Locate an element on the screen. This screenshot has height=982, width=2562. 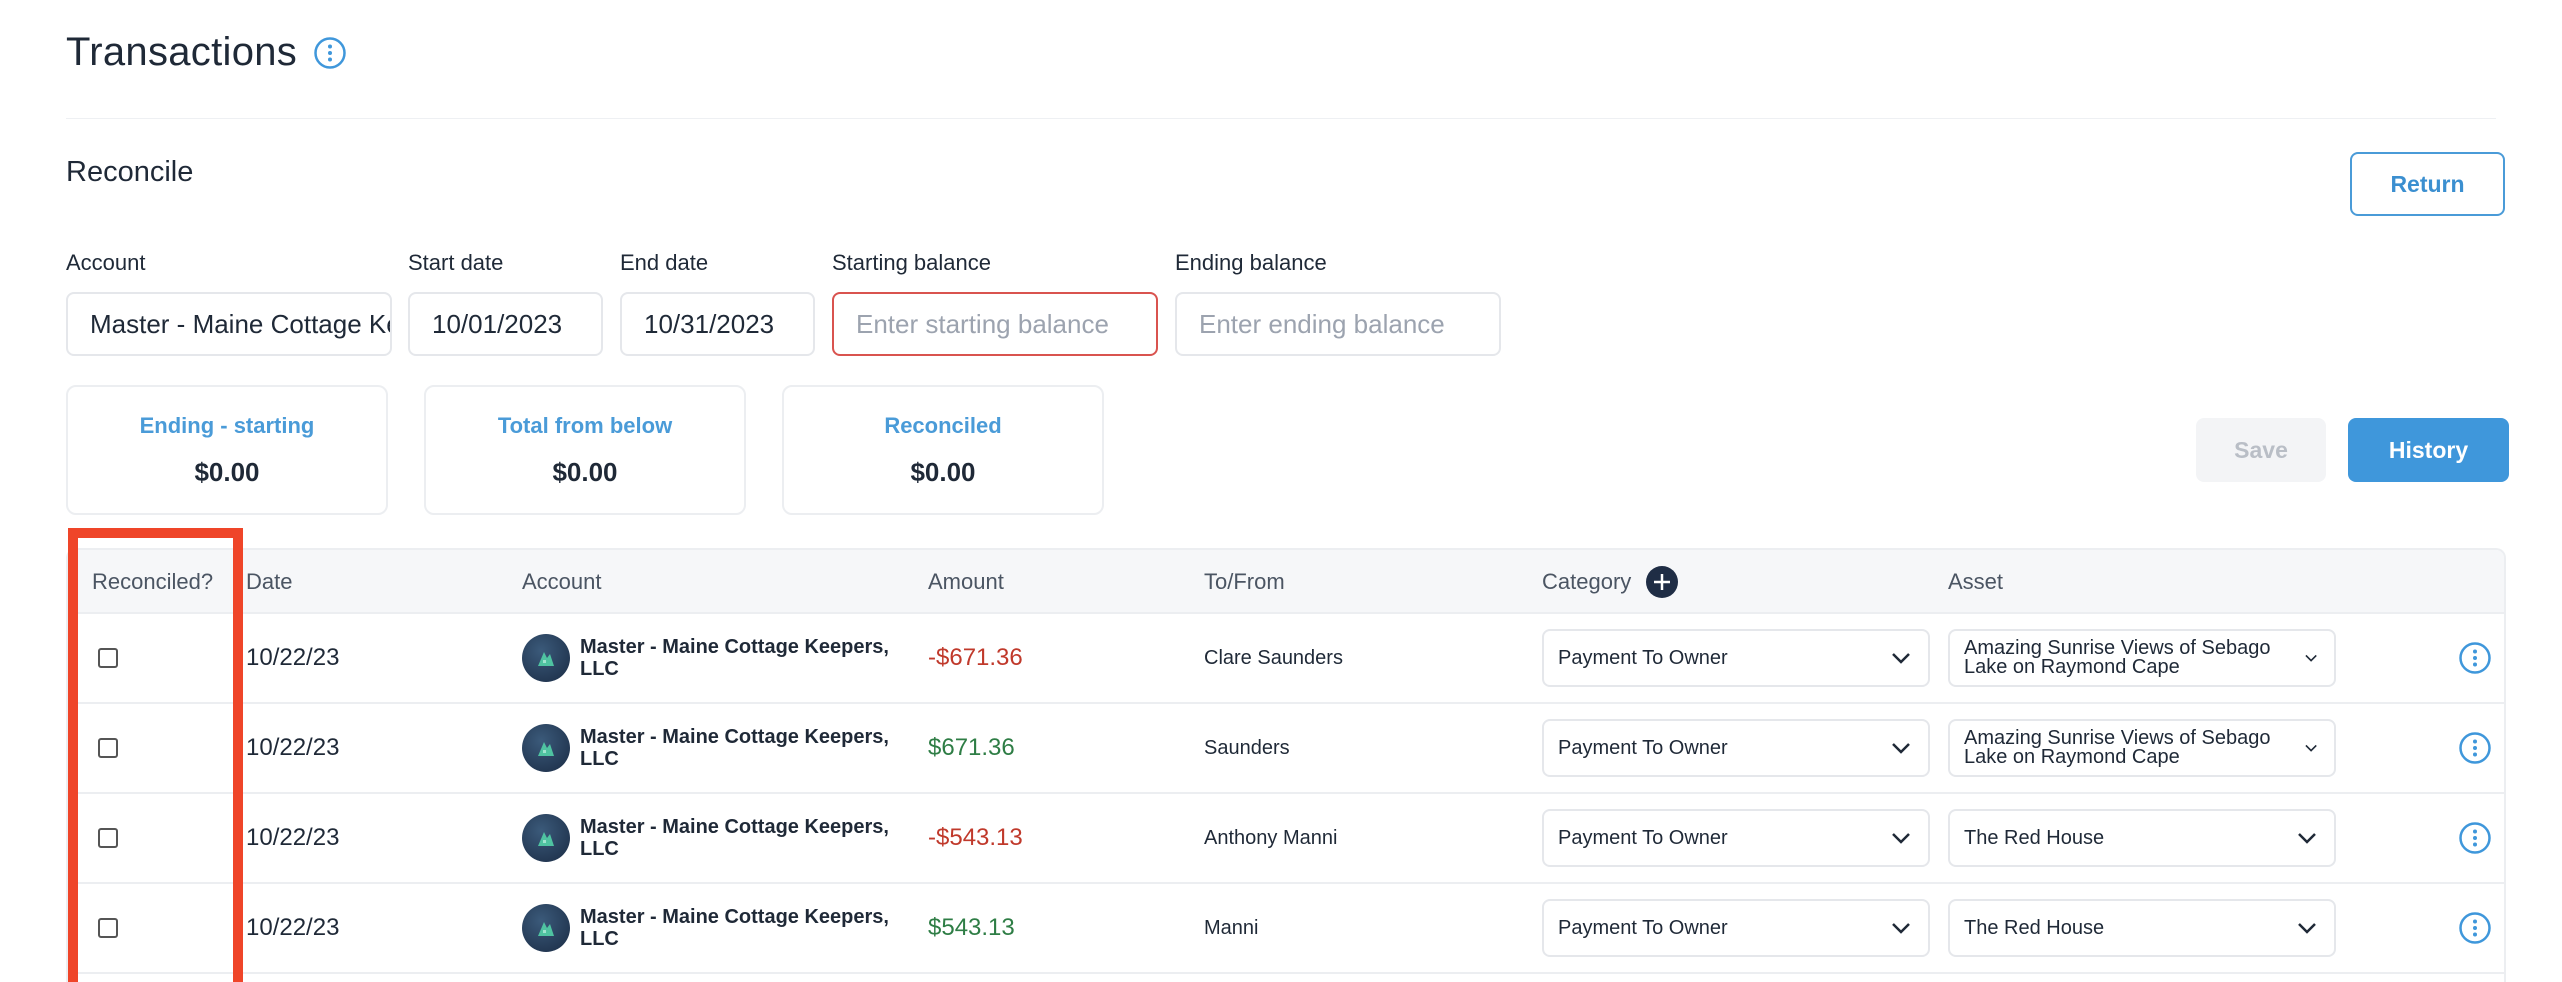
return-button: Return is located at coordinates (2427, 184).